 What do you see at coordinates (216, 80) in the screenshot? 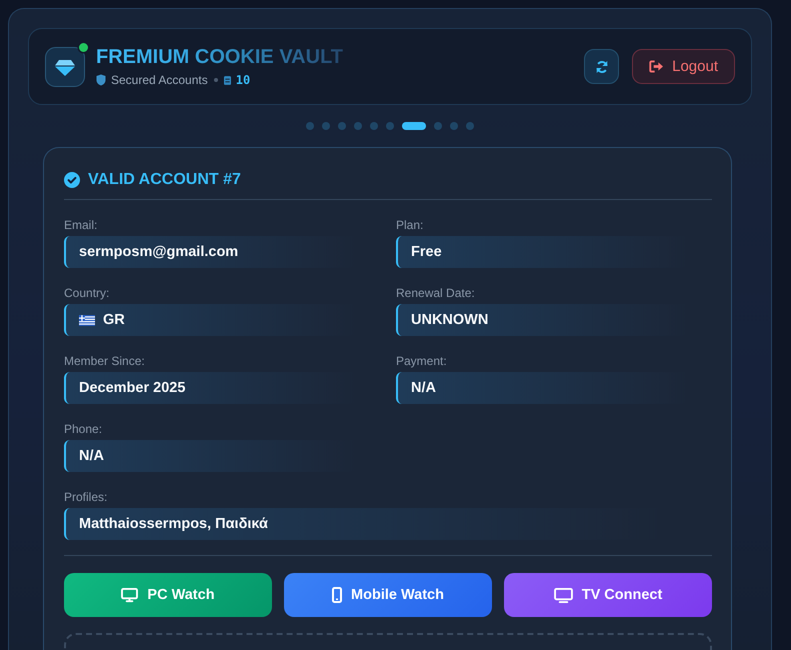
I see `separator-dot-icon` at bounding box center [216, 80].